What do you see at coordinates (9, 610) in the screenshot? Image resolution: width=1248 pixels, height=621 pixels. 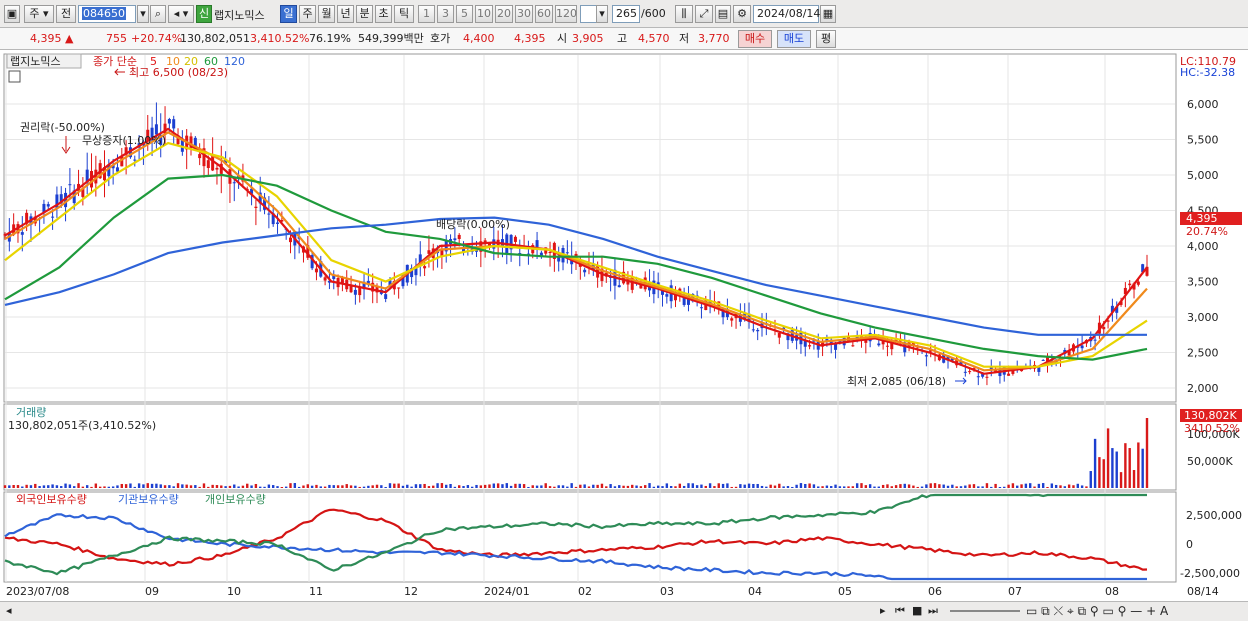 I see `scroll-left-icon: ◂` at bounding box center [9, 610].